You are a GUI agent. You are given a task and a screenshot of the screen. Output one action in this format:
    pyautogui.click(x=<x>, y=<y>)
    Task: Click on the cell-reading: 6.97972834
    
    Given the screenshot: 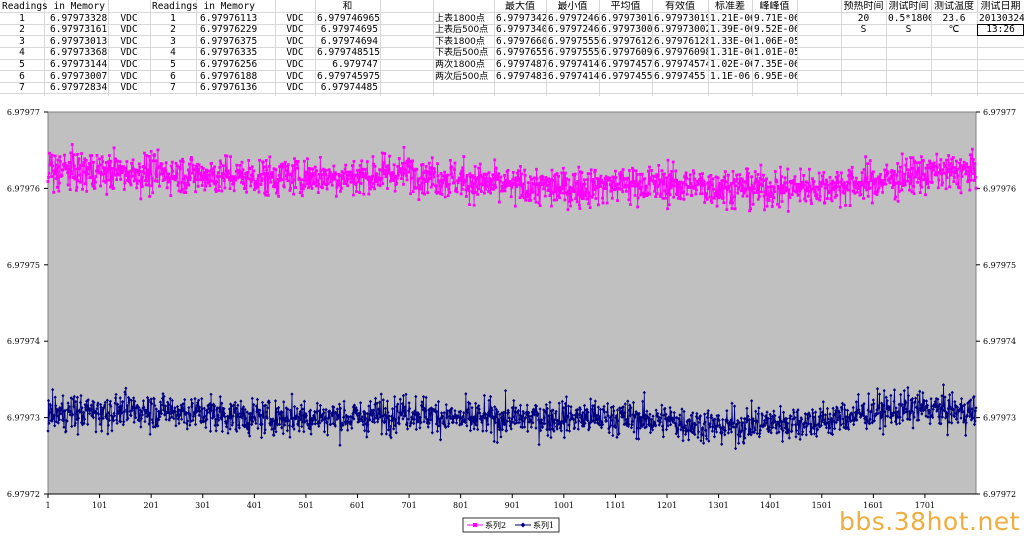 What is the action you would take?
    pyautogui.click(x=76, y=88)
    